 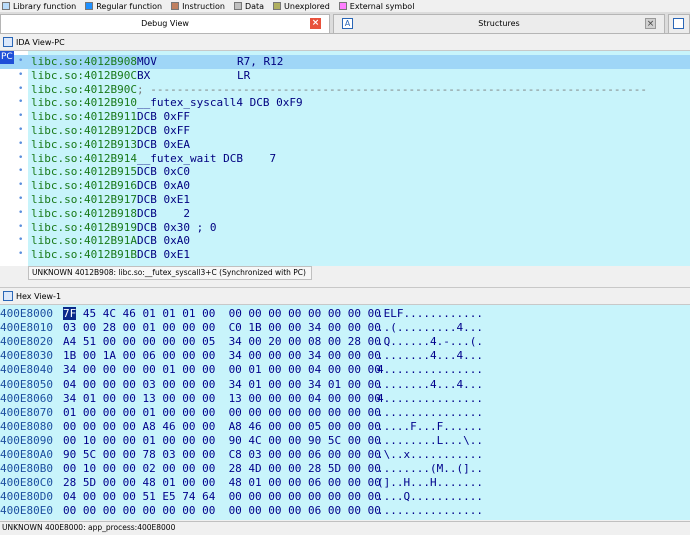 I want to click on tab-structures: A Structures ×, so click(x=499, y=23).